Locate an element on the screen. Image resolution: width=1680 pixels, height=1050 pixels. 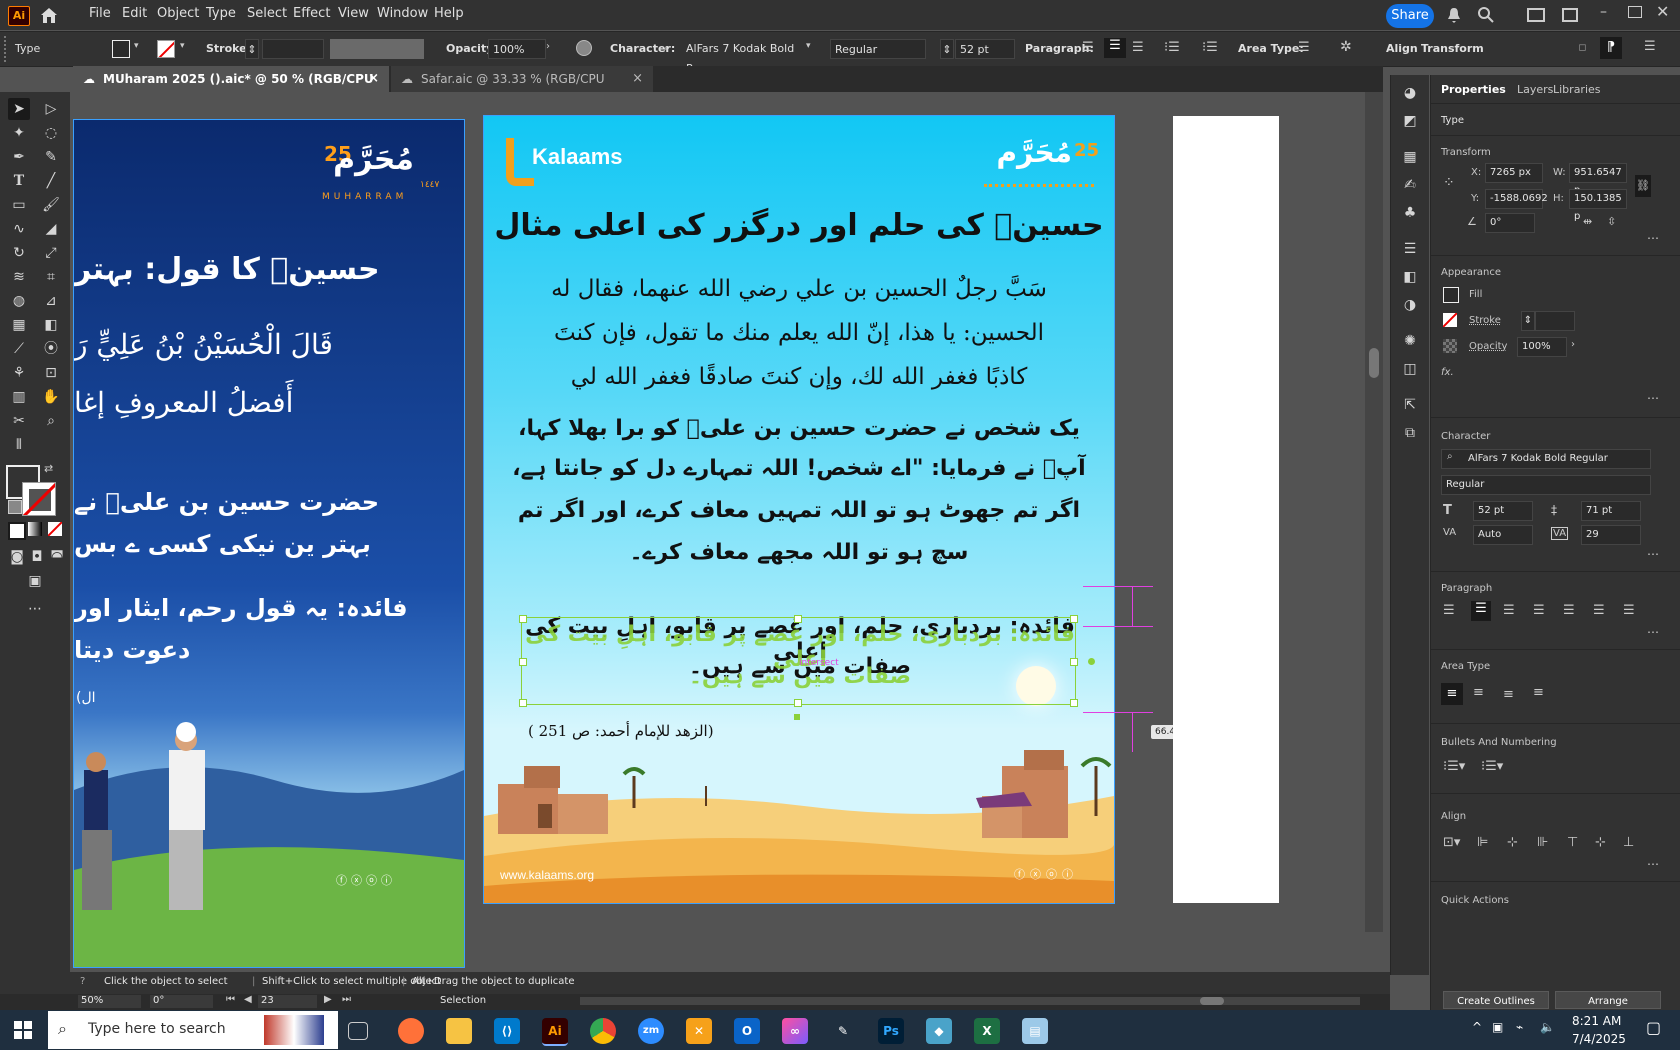
menu-help: Help is located at coordinates (449, 13).